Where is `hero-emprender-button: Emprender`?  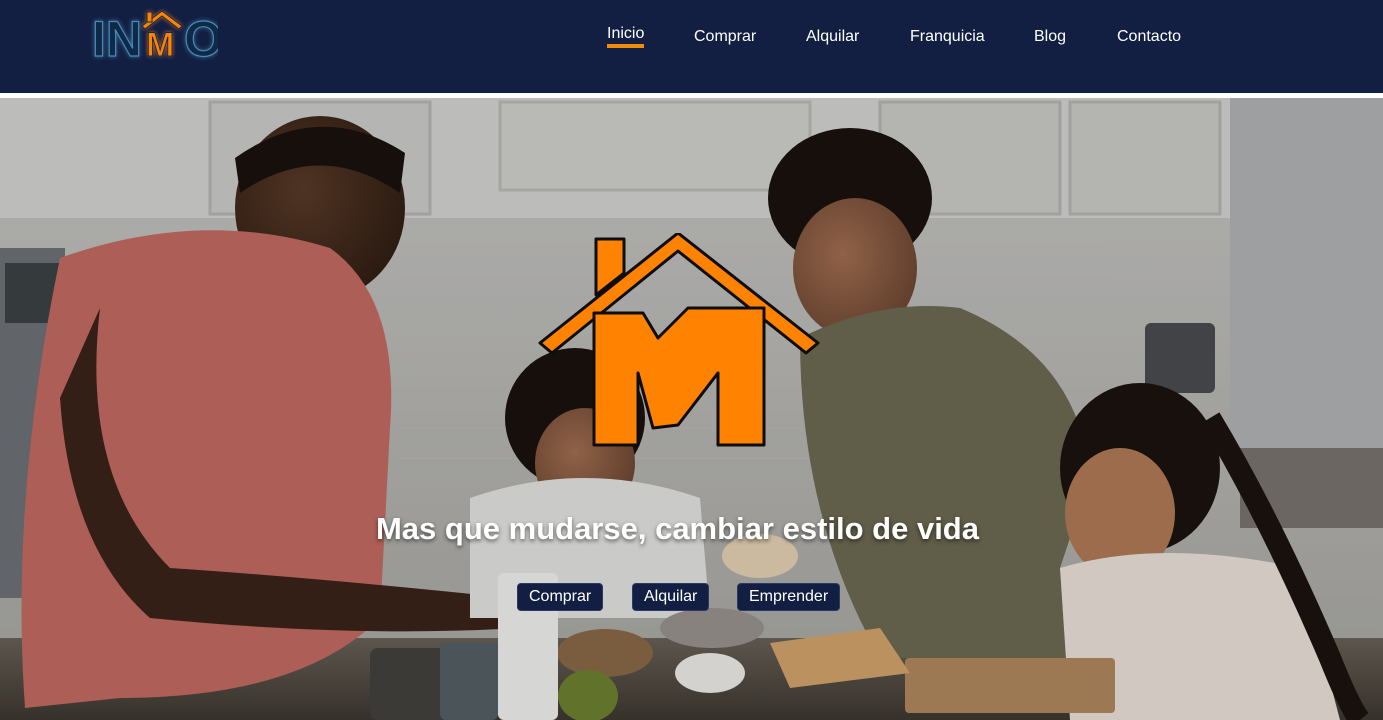
hero-emprender-button: Emprender is located at coordinates (789, 597).